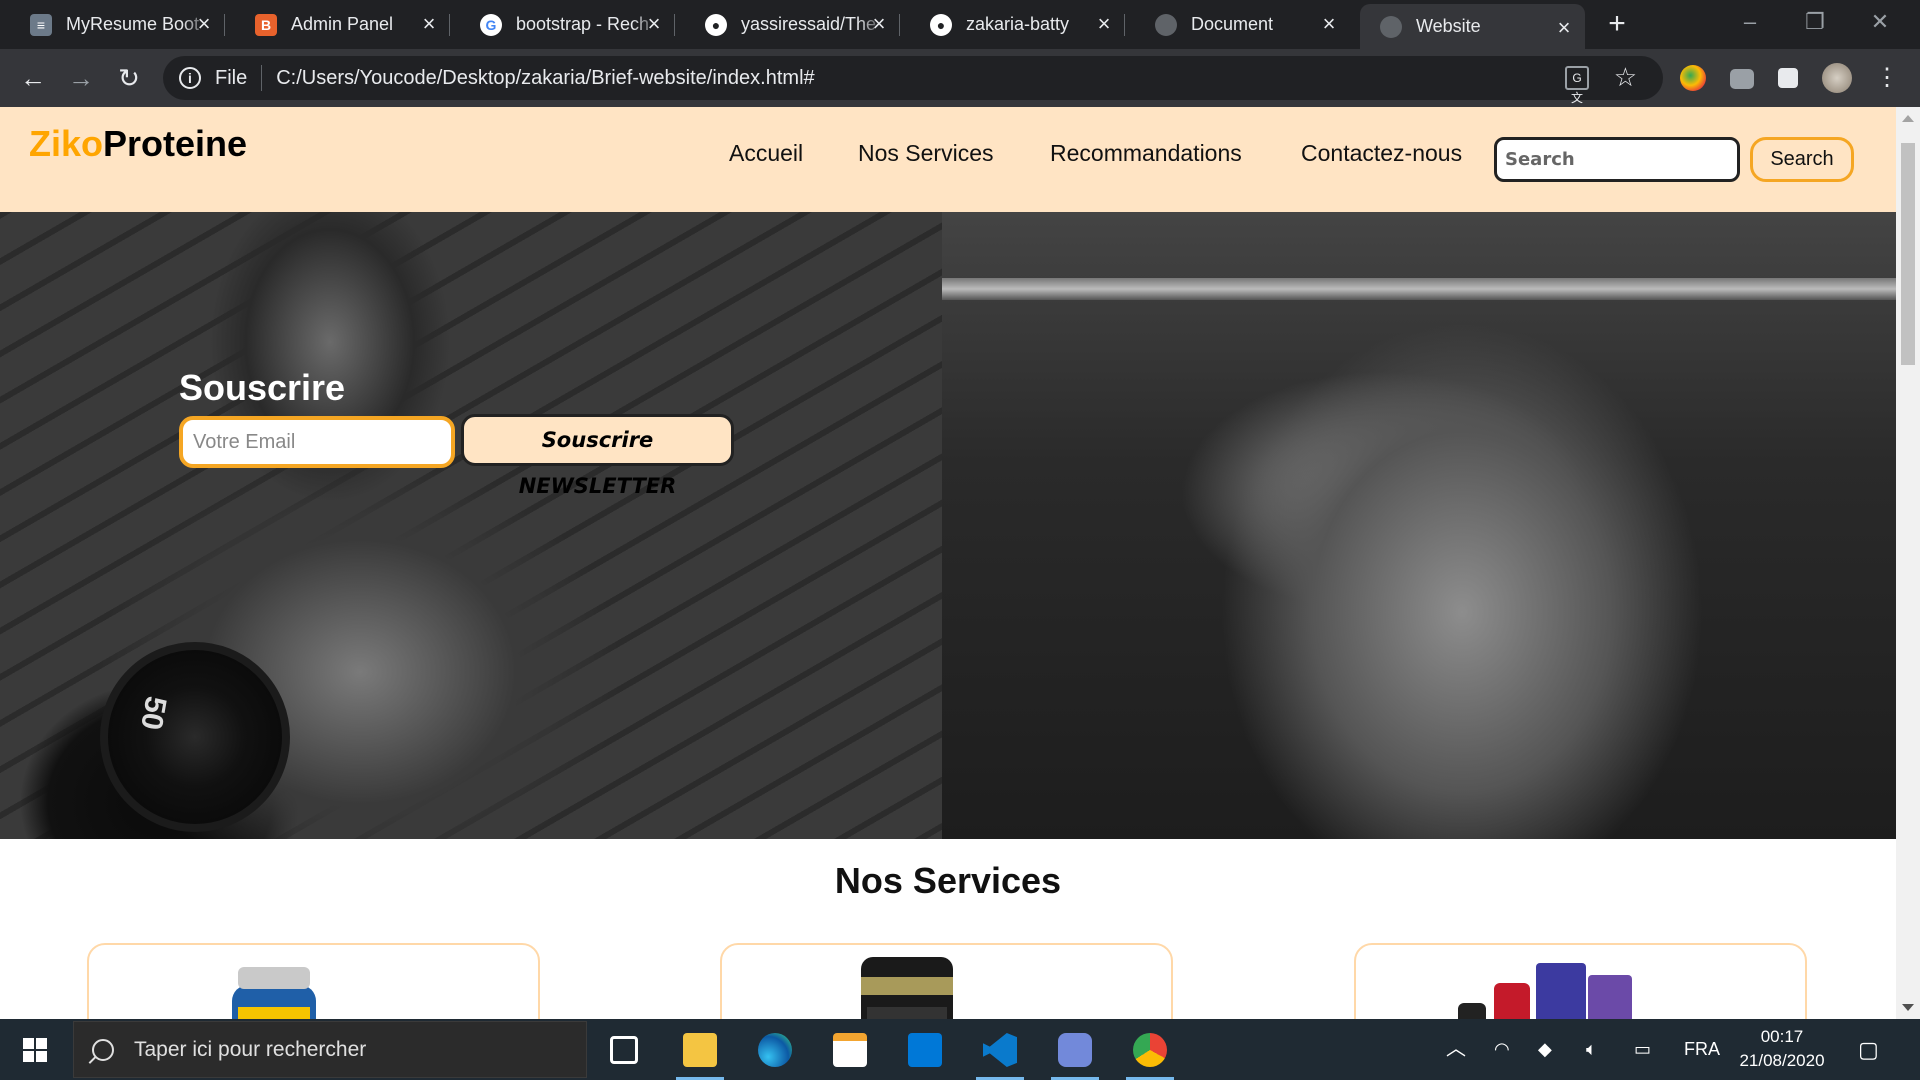 This screenshot has height=1080, width=1920. What do you see at coordinates (262, 78) in the screenshot?
I see `divider` at bounding box center [262, 78].